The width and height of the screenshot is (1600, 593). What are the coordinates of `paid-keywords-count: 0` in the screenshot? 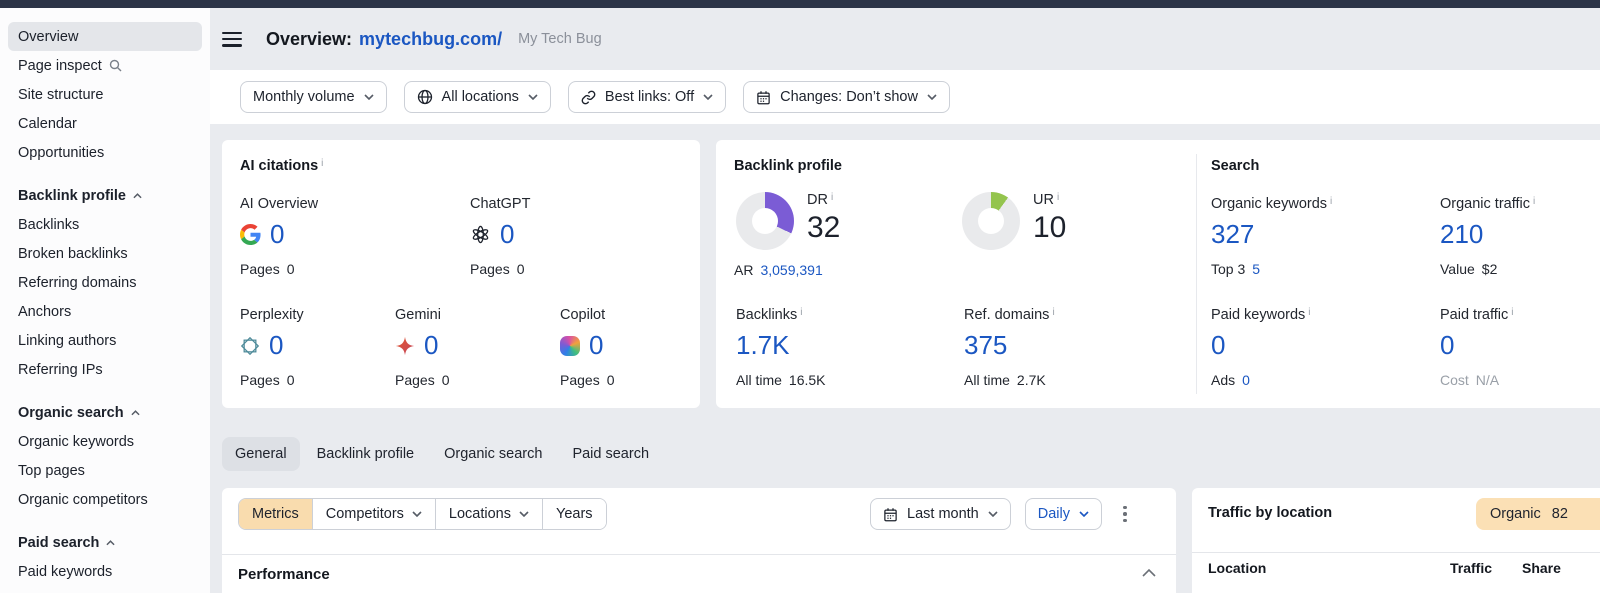 It's located at (1218, 345).